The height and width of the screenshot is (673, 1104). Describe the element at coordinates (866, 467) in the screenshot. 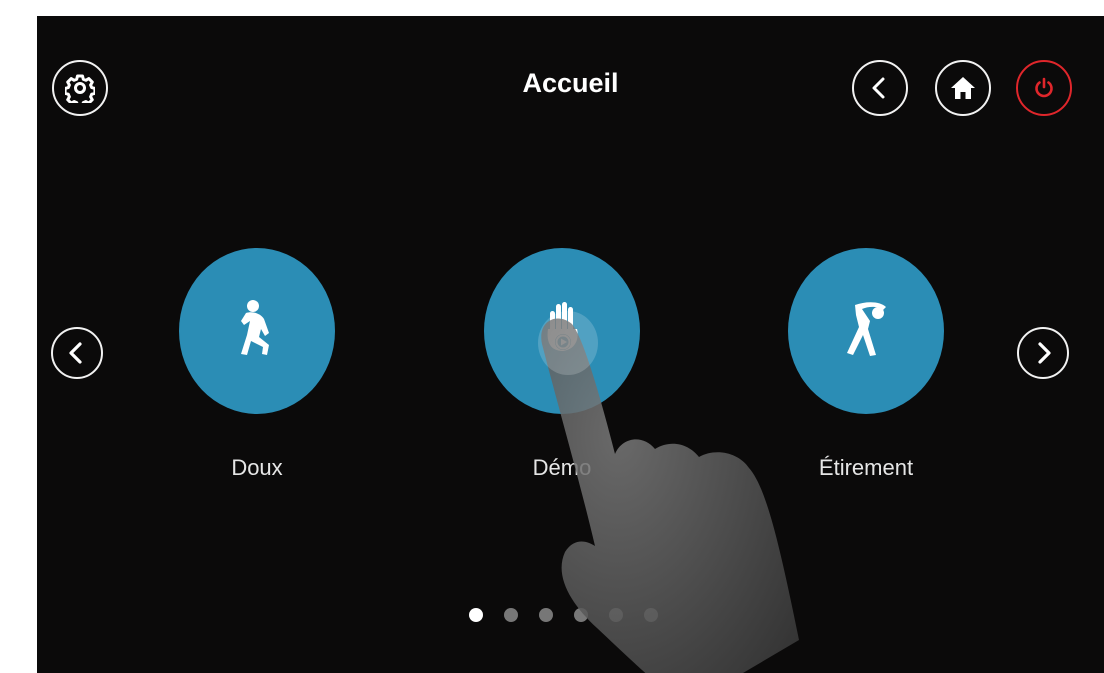

I see `mode-etirement-label: Étirement` at that location.